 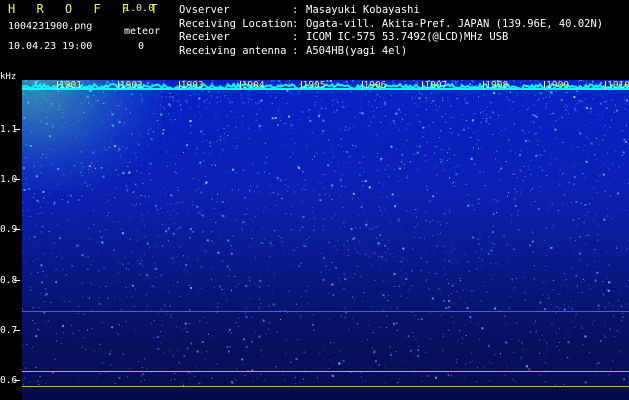 What do you see at coordinates (8, 77) in the screenshot?
I see `y-axis-unit: kHz` at bounding box center [8, 77].